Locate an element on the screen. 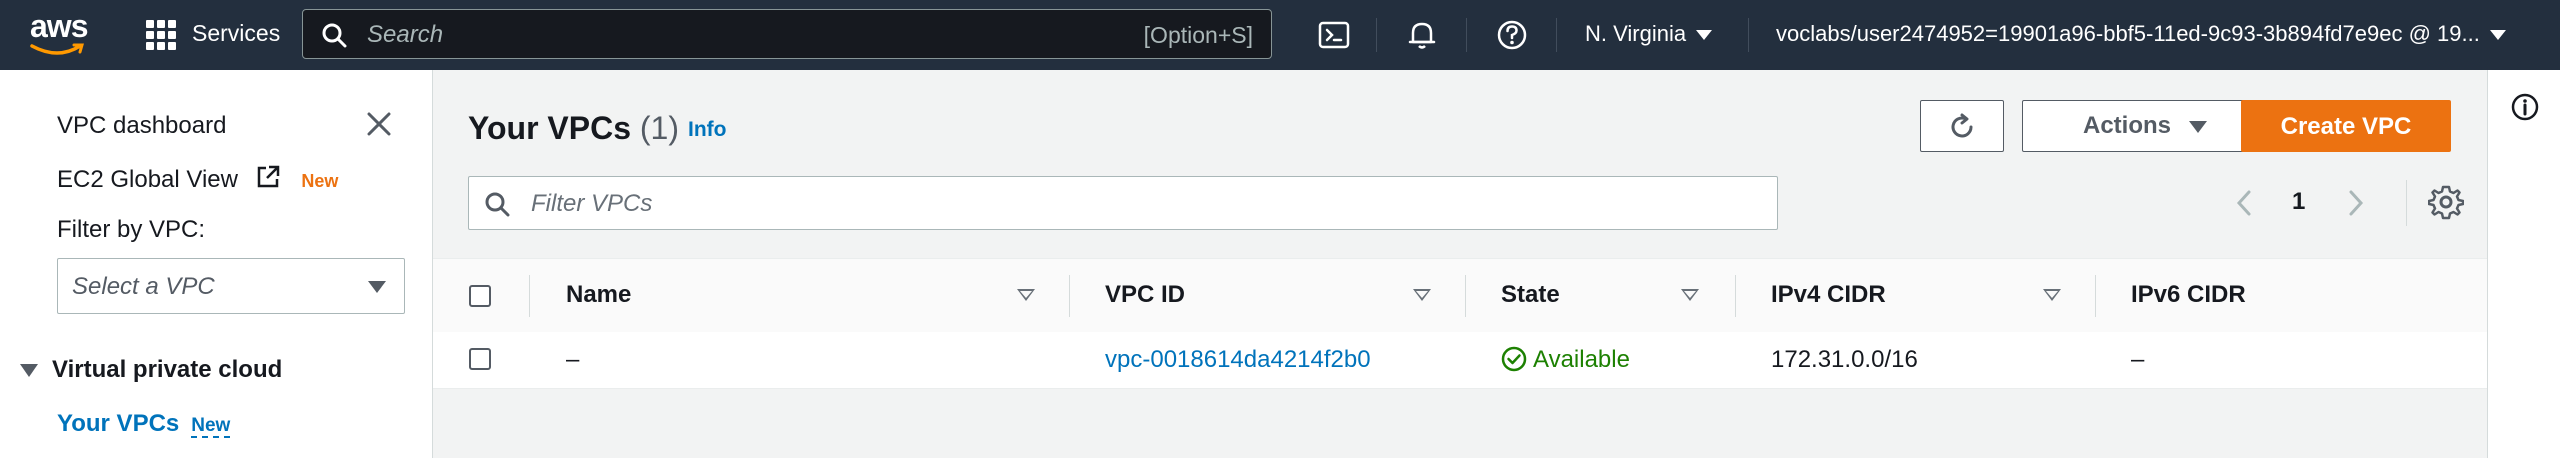 This screenshot has height=458, width=2560. info-link: Info is located at coordinates (707, 130).